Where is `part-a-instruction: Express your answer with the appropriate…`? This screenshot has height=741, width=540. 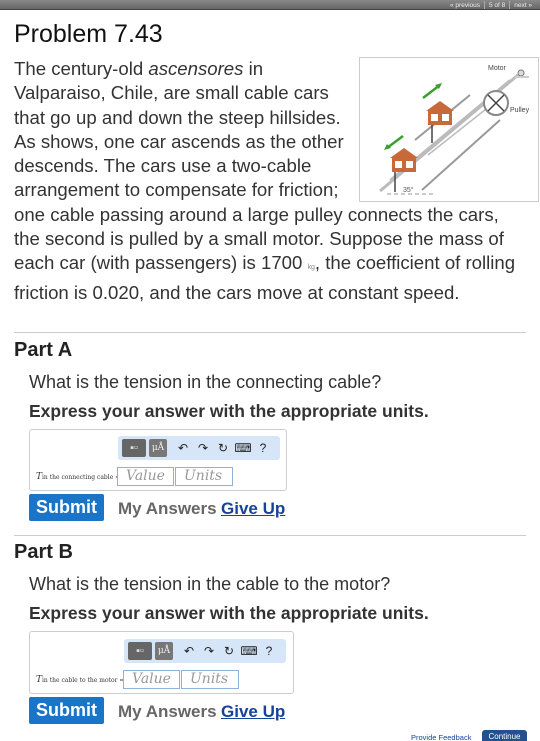
part-a-instruction: Express your answer with the appropriate… is located at coordinates (229, 411).